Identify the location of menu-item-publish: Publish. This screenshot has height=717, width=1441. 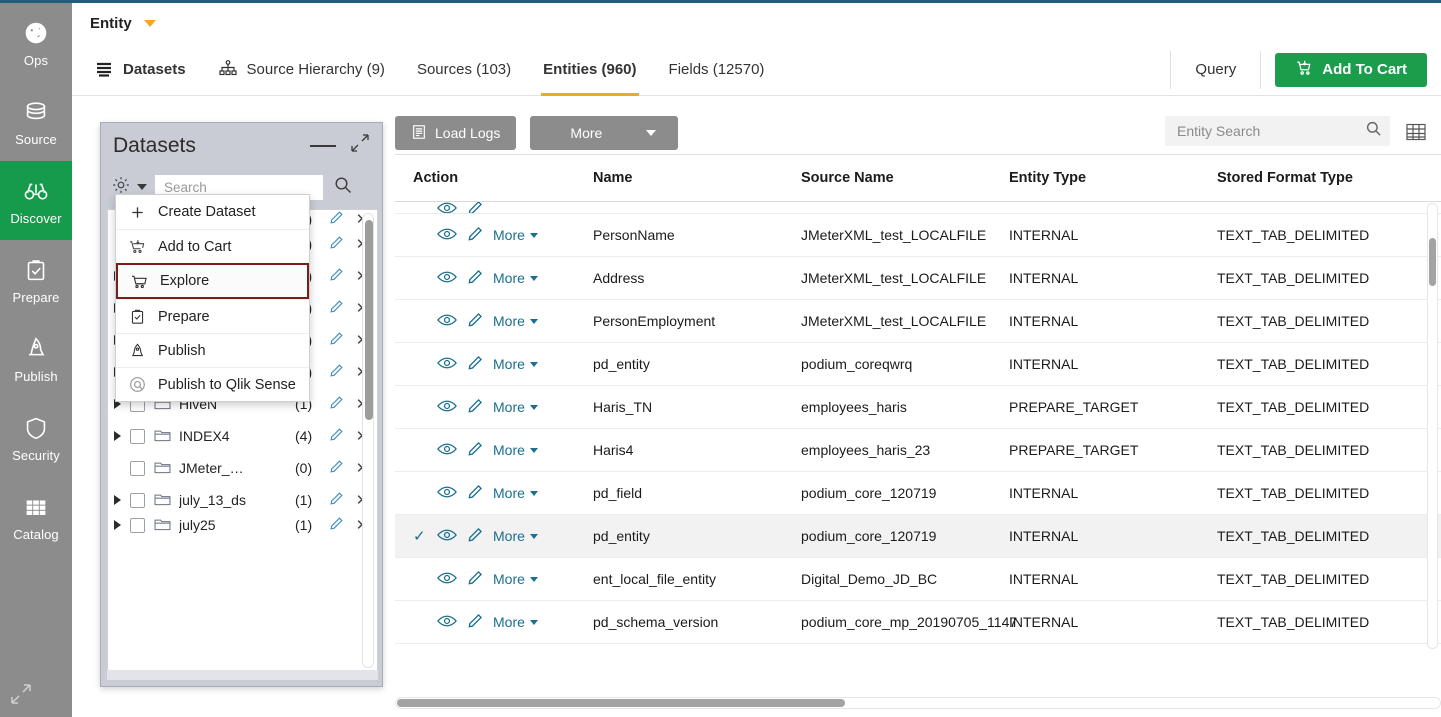
(212, 350).